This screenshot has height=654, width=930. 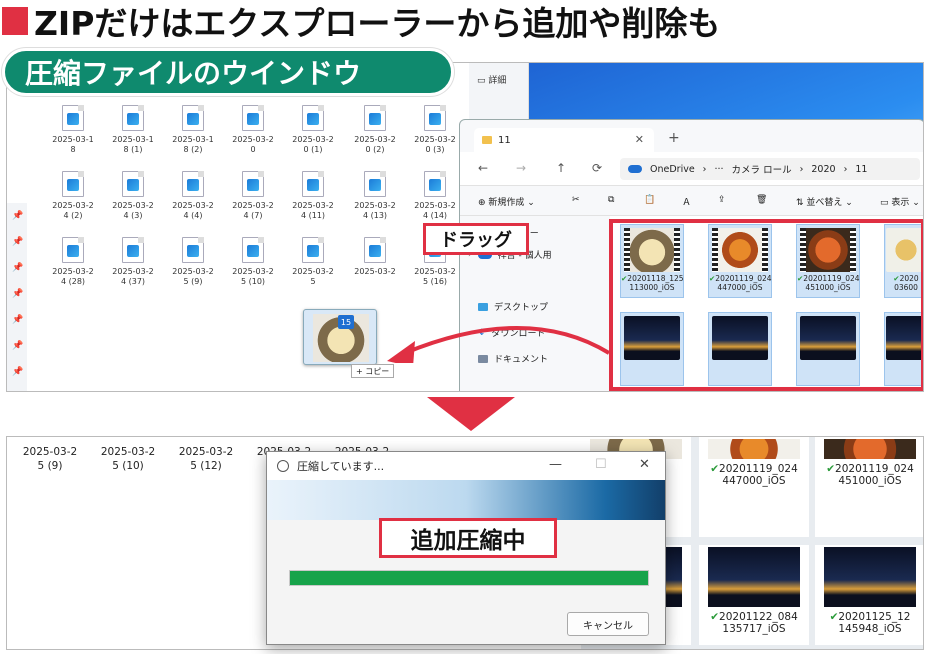 I want to click on forward-button: →, so click(x=521, y=168).